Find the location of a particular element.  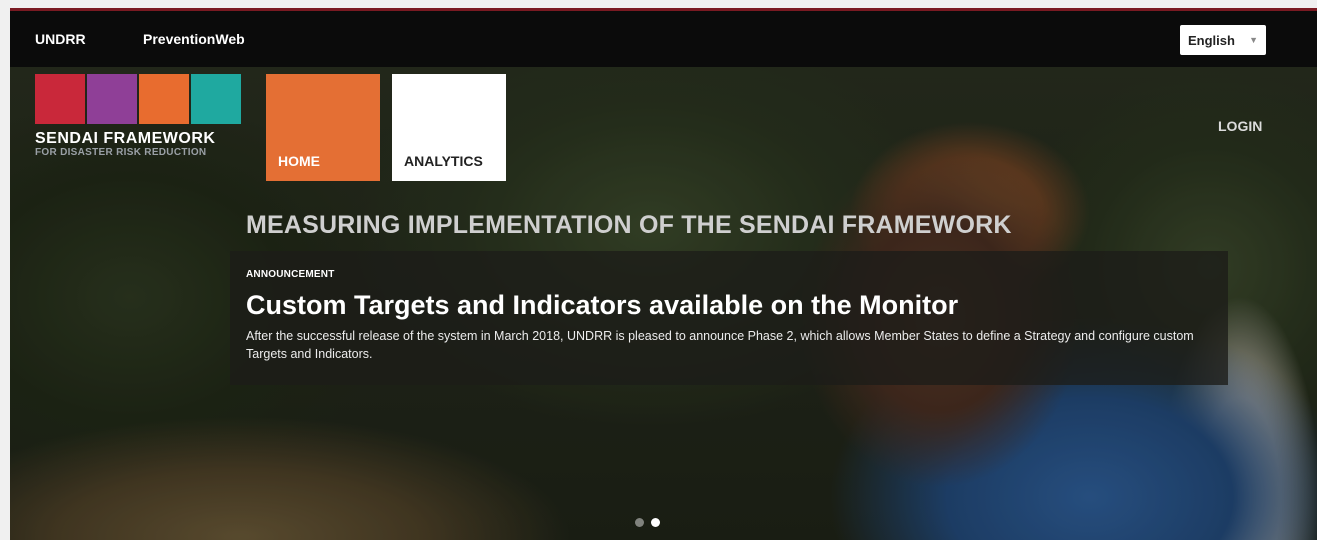

language-select: English ▼ is located at coordinates (1223, 40).